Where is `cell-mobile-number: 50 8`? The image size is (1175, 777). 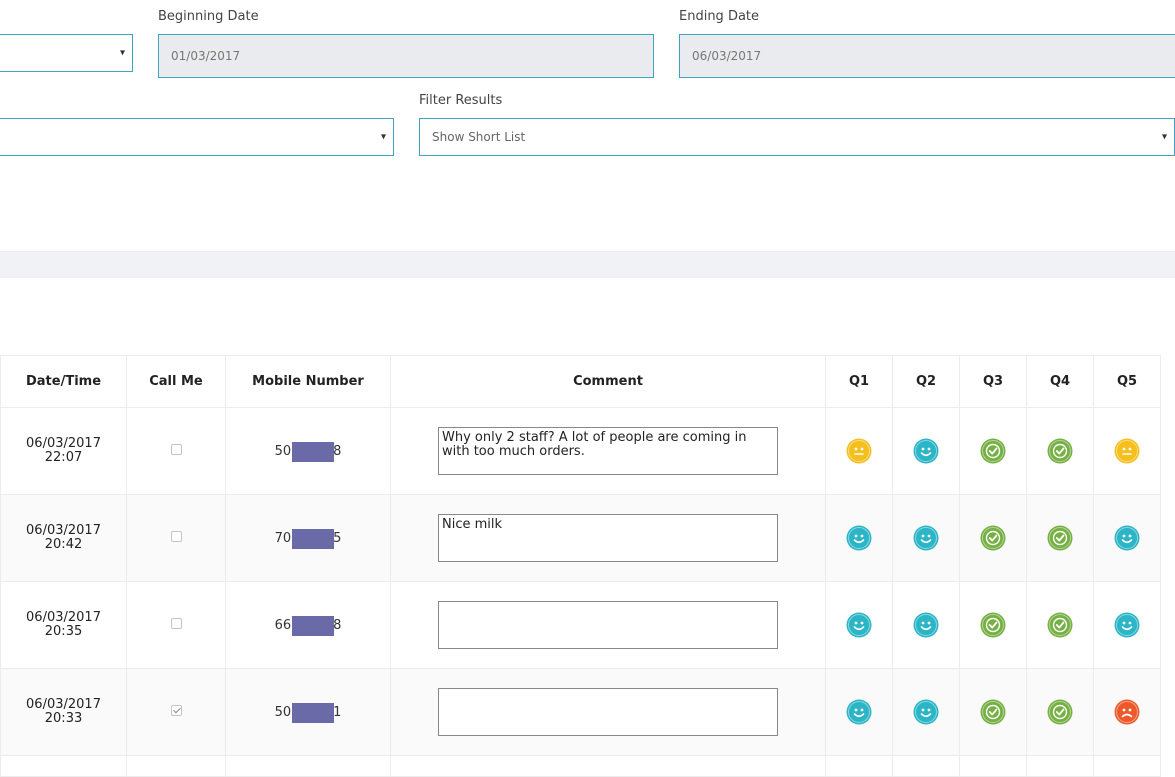
cell-mobile-number: 50 8 is located at coordinates (308, 451).